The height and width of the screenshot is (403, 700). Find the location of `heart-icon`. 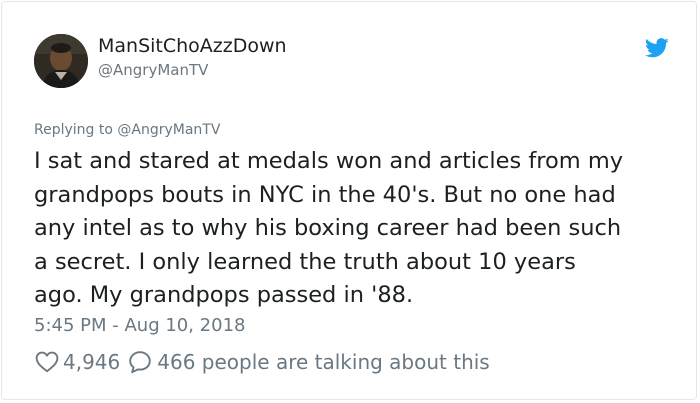

heart-icon is located at coordinates (47, 362).